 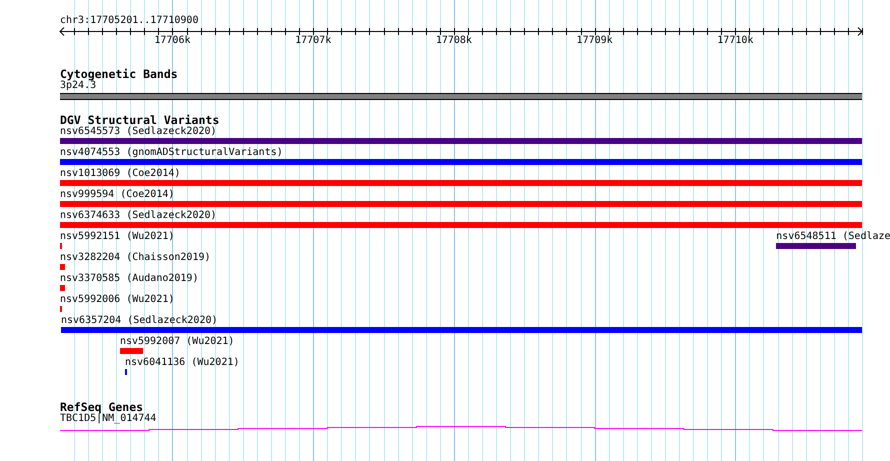 I want to click on feature-label: nsv5992006 (Wu2021), so click(x=117, y=300).